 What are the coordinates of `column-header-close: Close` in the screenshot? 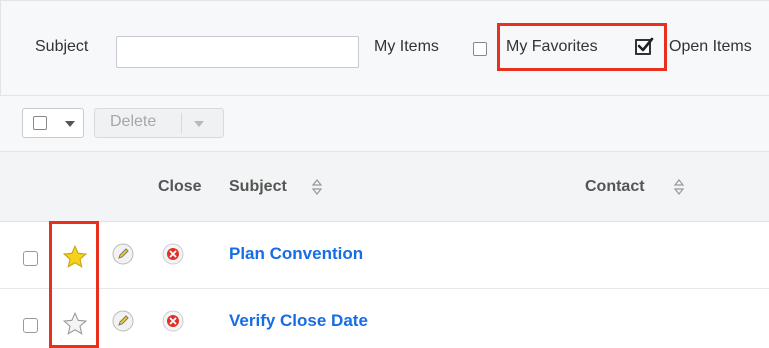 It's located at (180, 186).